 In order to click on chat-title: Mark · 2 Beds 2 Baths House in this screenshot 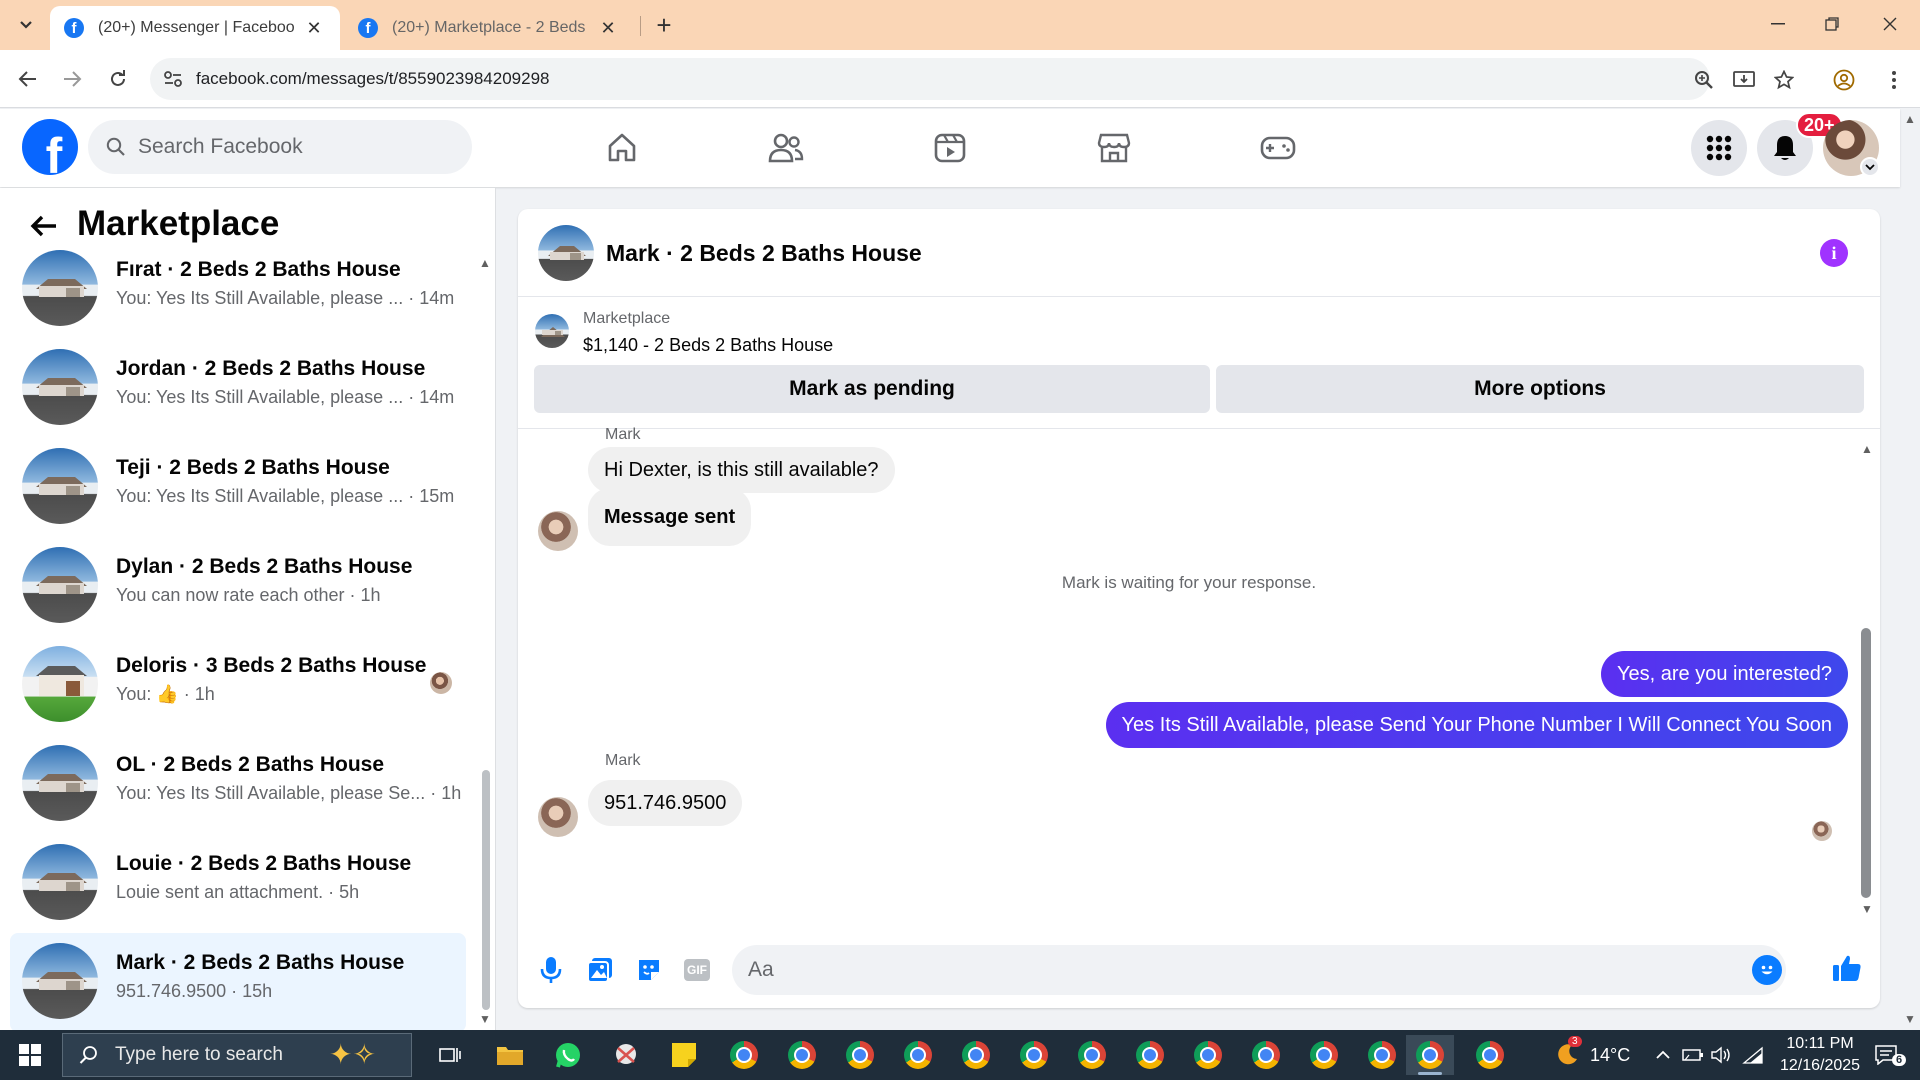, I will do `click(764, 253)`.